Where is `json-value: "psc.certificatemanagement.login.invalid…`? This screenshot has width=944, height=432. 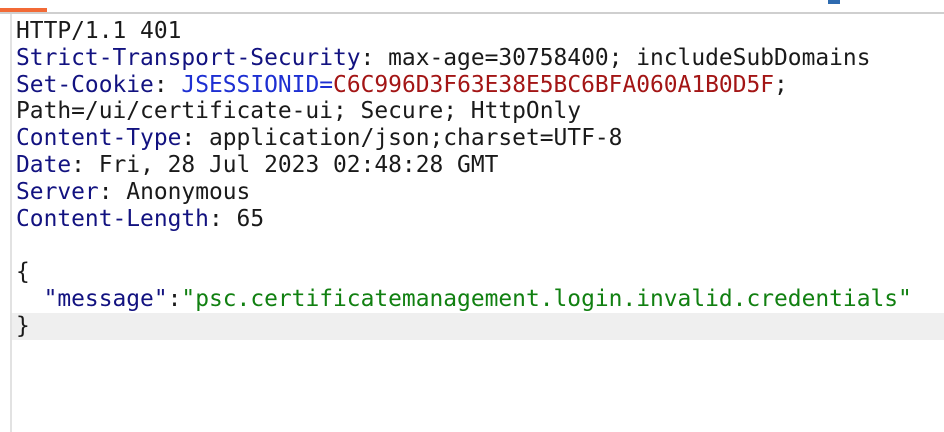
json-value: "psc.certificatemanagement.login.invalid… is located at coordinates (546, 298).